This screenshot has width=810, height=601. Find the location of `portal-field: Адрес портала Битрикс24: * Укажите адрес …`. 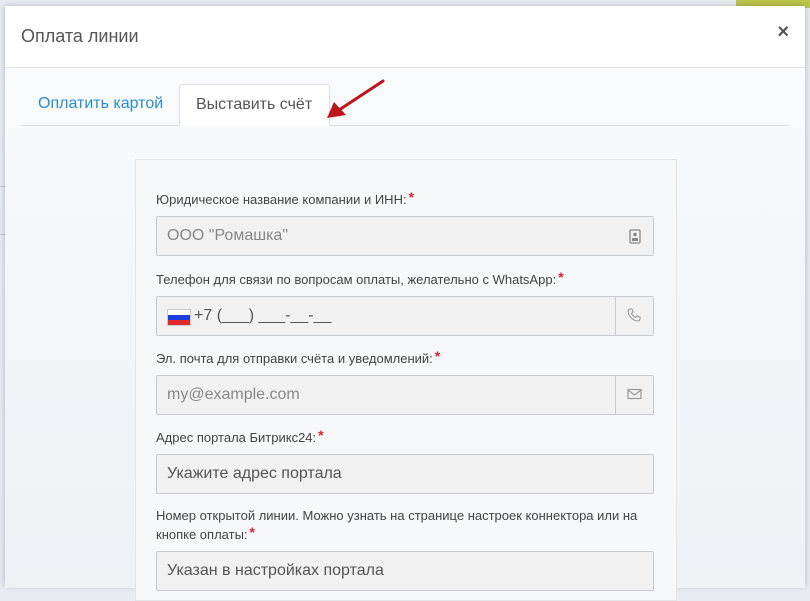

portal-field: Адрес портала Битрикс24: * Укажите адрес … is located at coordinates (405, 460).